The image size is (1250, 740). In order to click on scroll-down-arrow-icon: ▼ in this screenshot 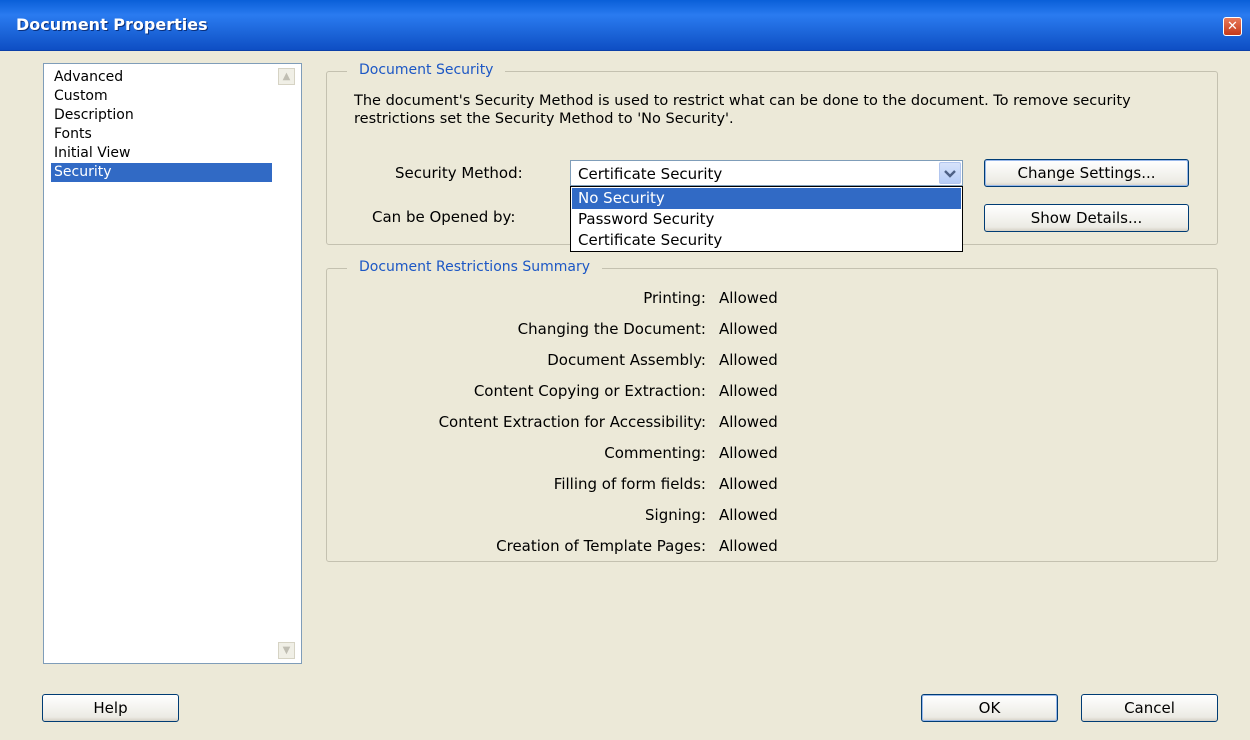, I will do `click(286, 650)`.